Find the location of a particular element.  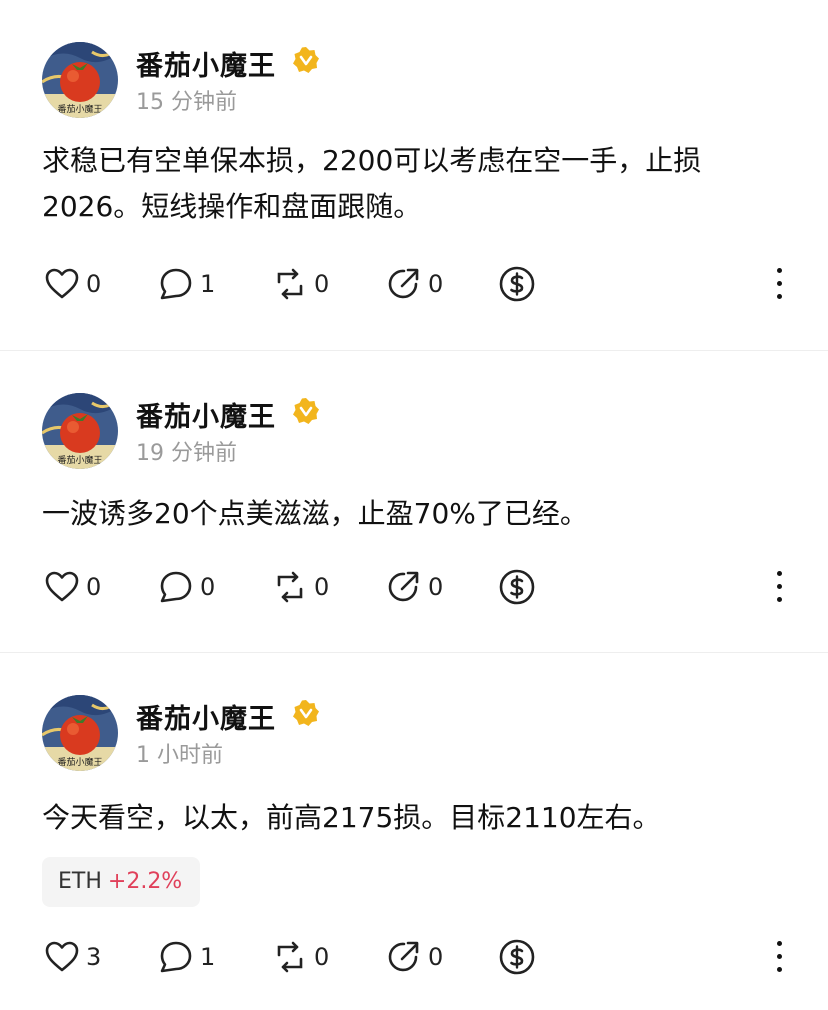

post-content: 今天看空，以太，前高2175损。目标2110左右。 is located at coordinates (414, 818).